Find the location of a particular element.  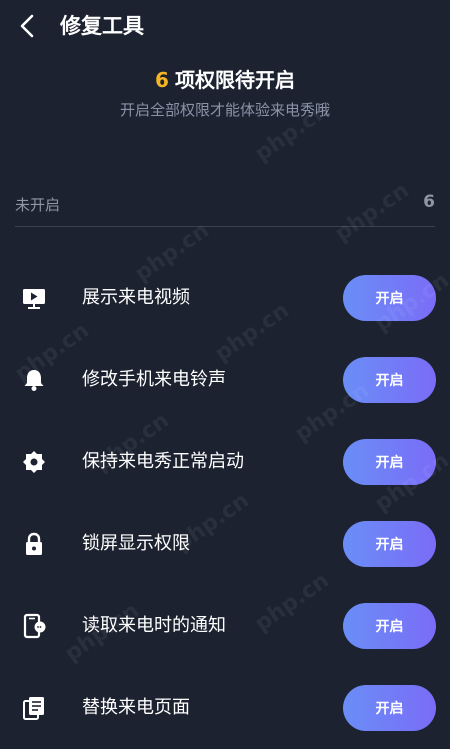

chevron-left-icon is located at coordinates (27, 26).